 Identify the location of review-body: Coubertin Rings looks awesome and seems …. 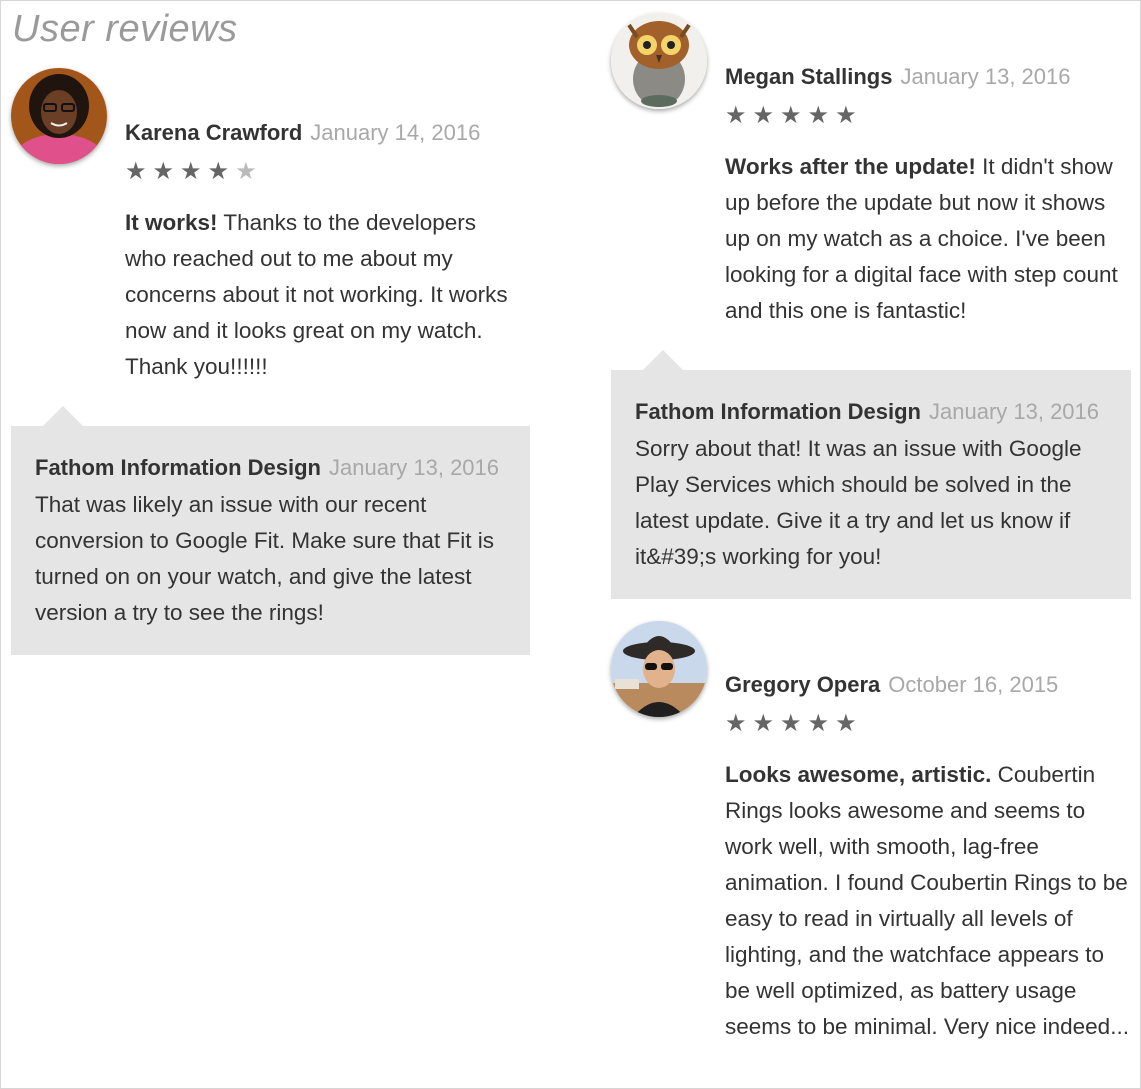
(927, 900).